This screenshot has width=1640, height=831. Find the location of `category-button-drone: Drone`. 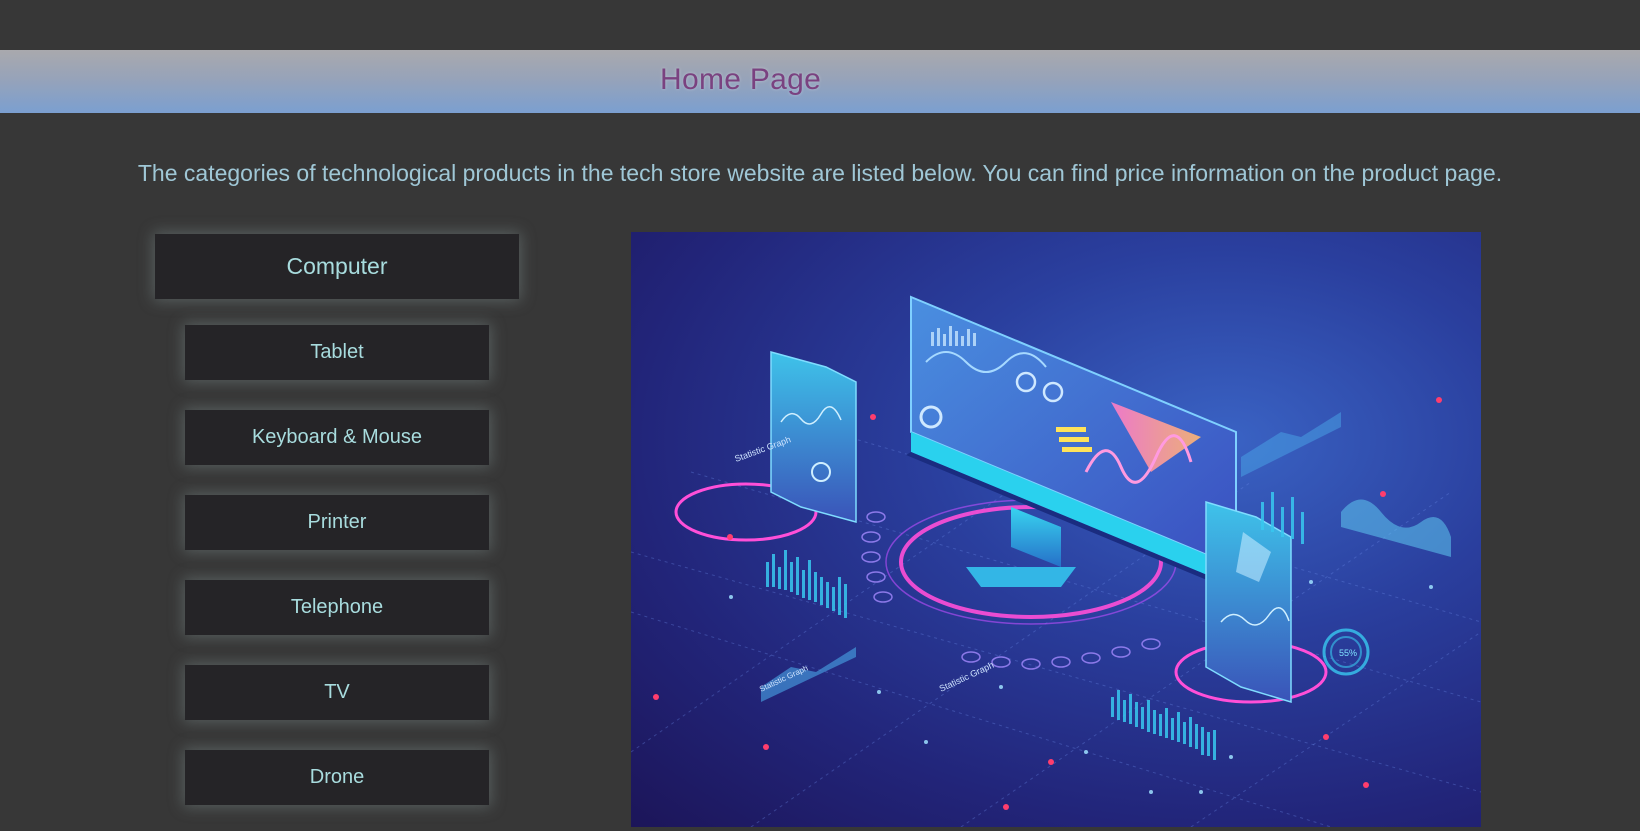

category-button-drone: Drone is located at coordinates (337, 777).